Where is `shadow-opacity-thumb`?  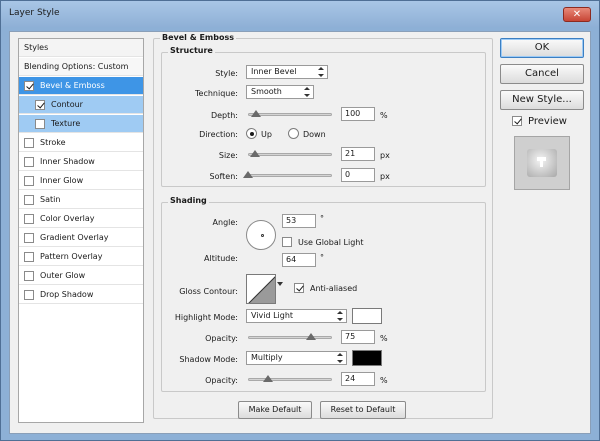
shadow-opacity-thumb is located at coordinates (268, 378).